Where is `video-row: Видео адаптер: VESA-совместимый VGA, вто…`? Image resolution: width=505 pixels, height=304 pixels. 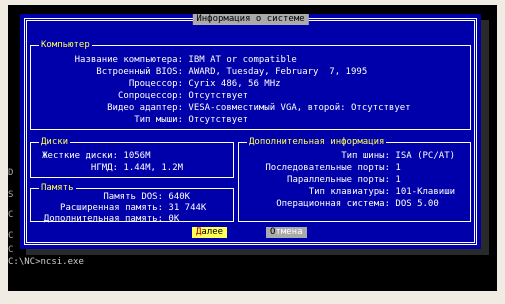 video-row: Видео адаптер: VESA-совместимый VGA, вто… is located at coordinates (222, 108).